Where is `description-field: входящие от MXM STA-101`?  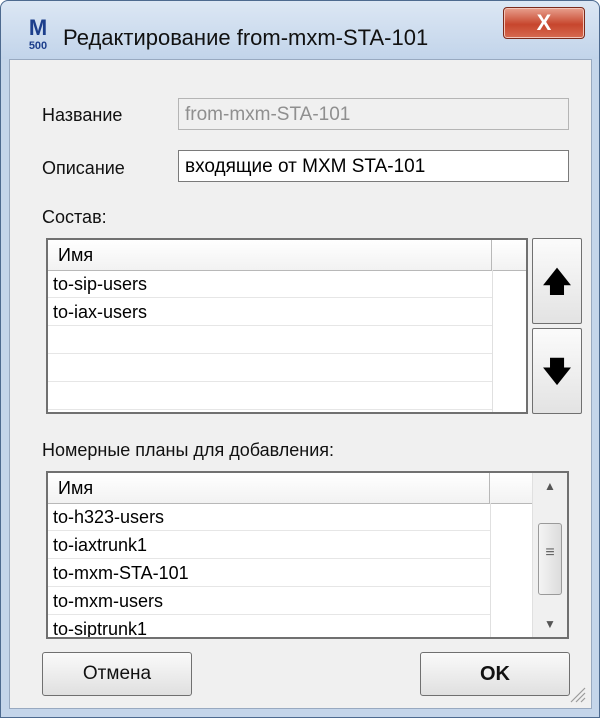
description-field: входящие от MXM STA-101 is located at coordinates (373, 166).